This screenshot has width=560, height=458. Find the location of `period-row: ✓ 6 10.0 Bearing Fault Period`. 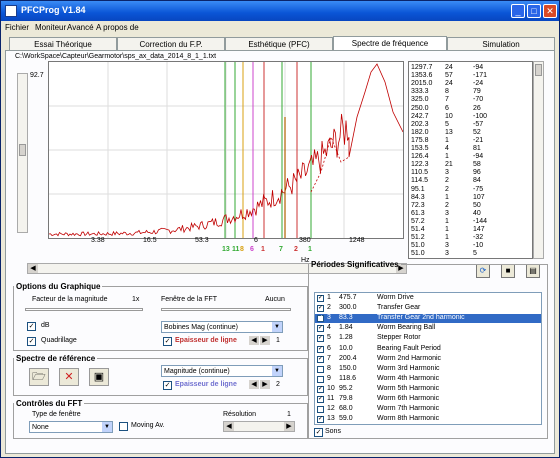

period-row: ✓ 6 10.0 Bearing Fault Period is located at coordinates (428, 349).